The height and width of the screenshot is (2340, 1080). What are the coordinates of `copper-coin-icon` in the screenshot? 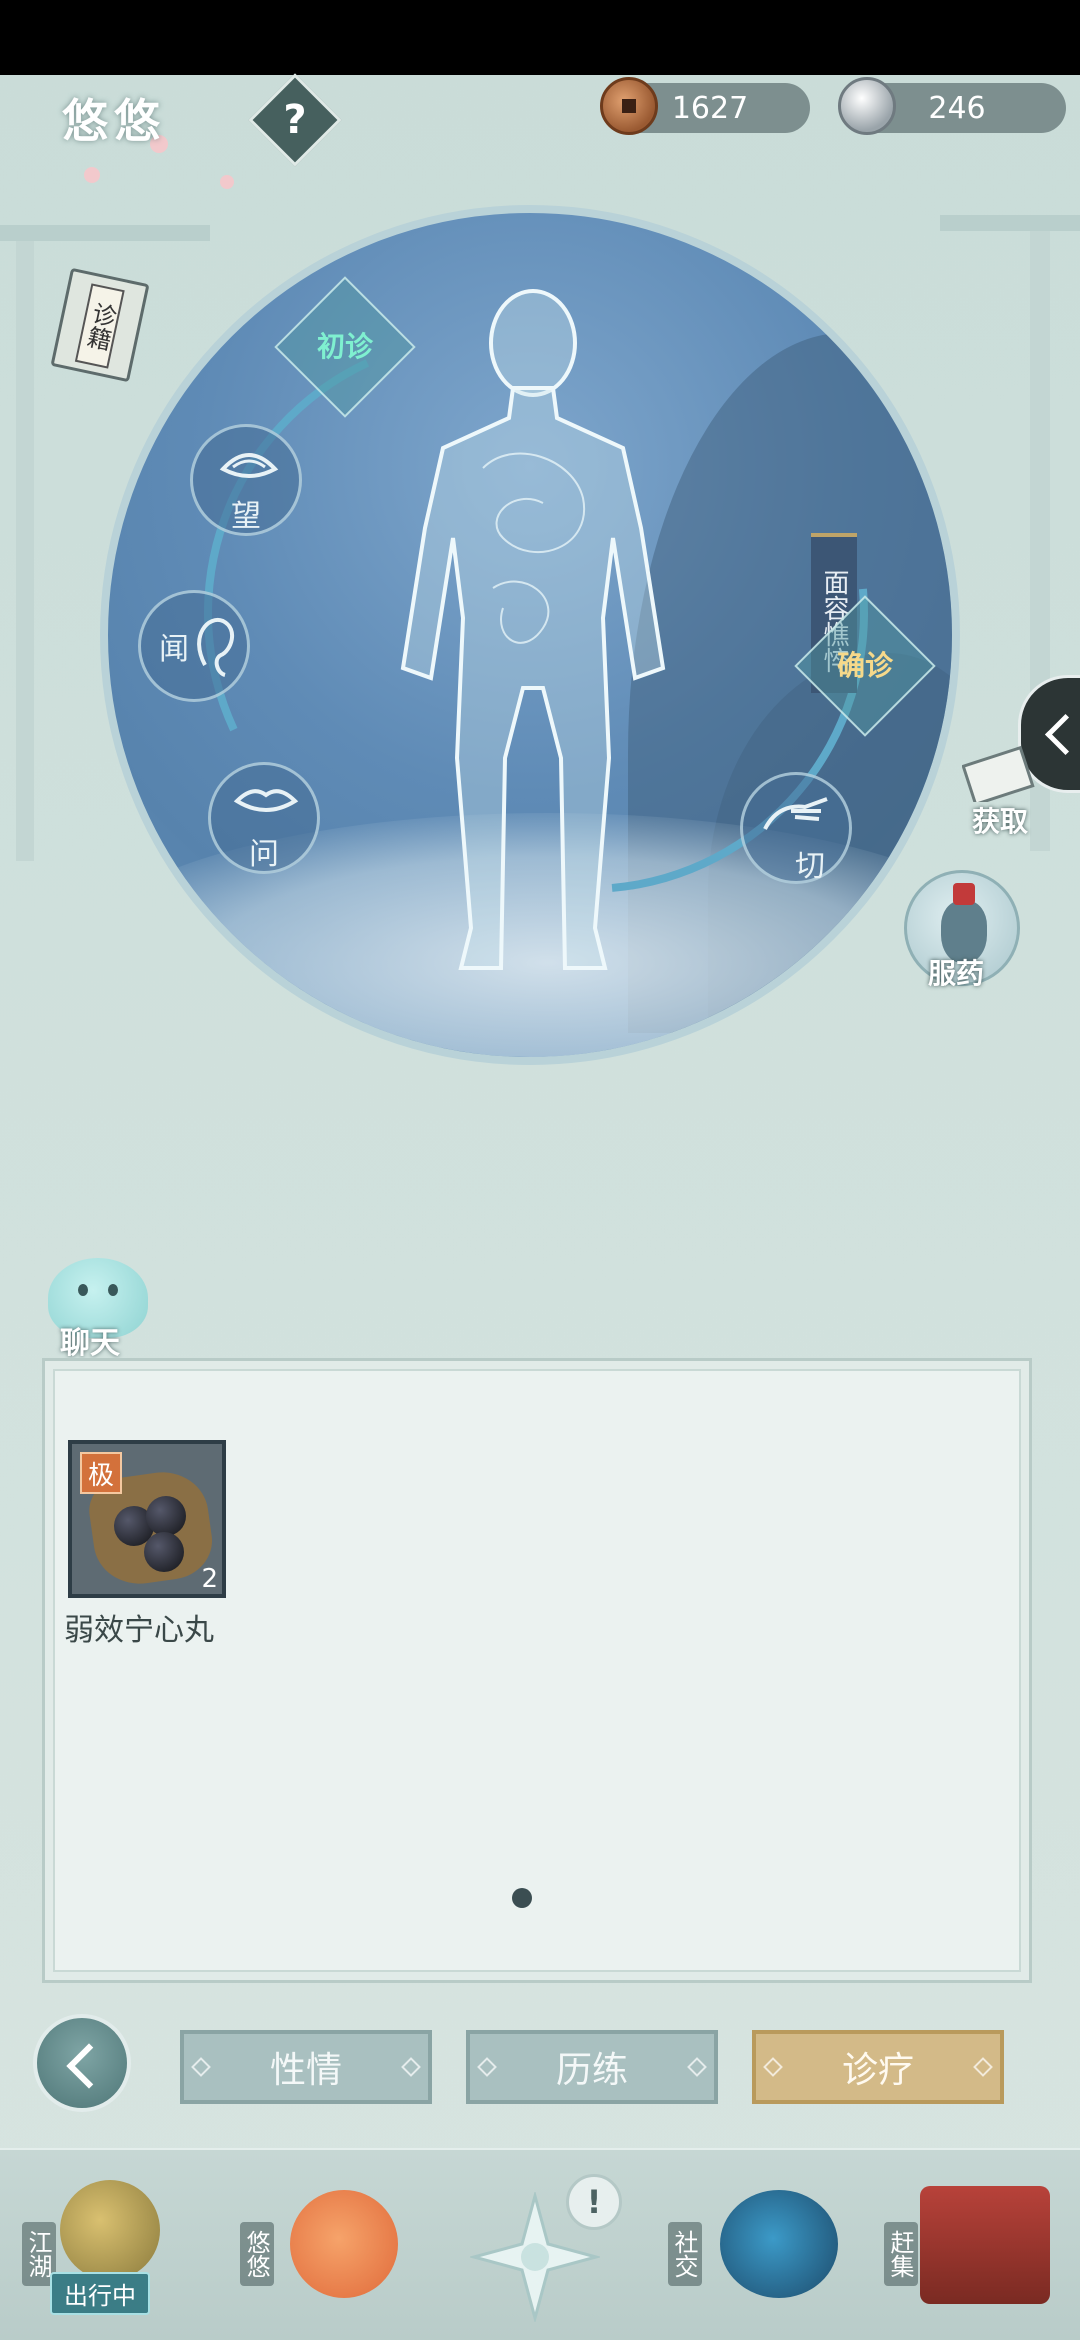 It's located at (629, 106).